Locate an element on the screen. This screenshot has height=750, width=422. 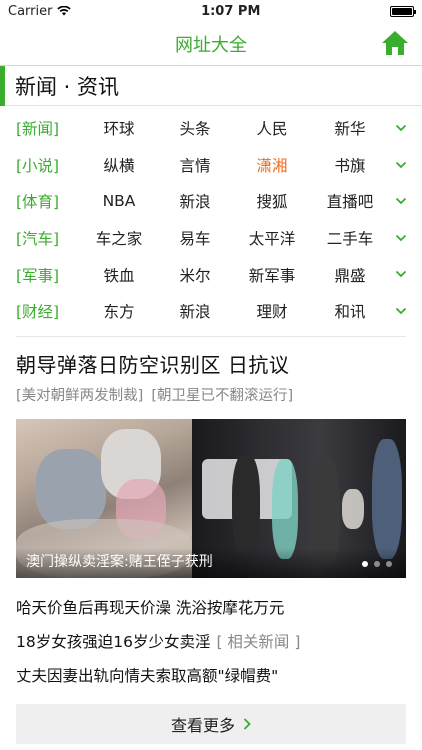
headline-sublink: [美对朝鲜两发制裁] is located at coordinates (79, 394).